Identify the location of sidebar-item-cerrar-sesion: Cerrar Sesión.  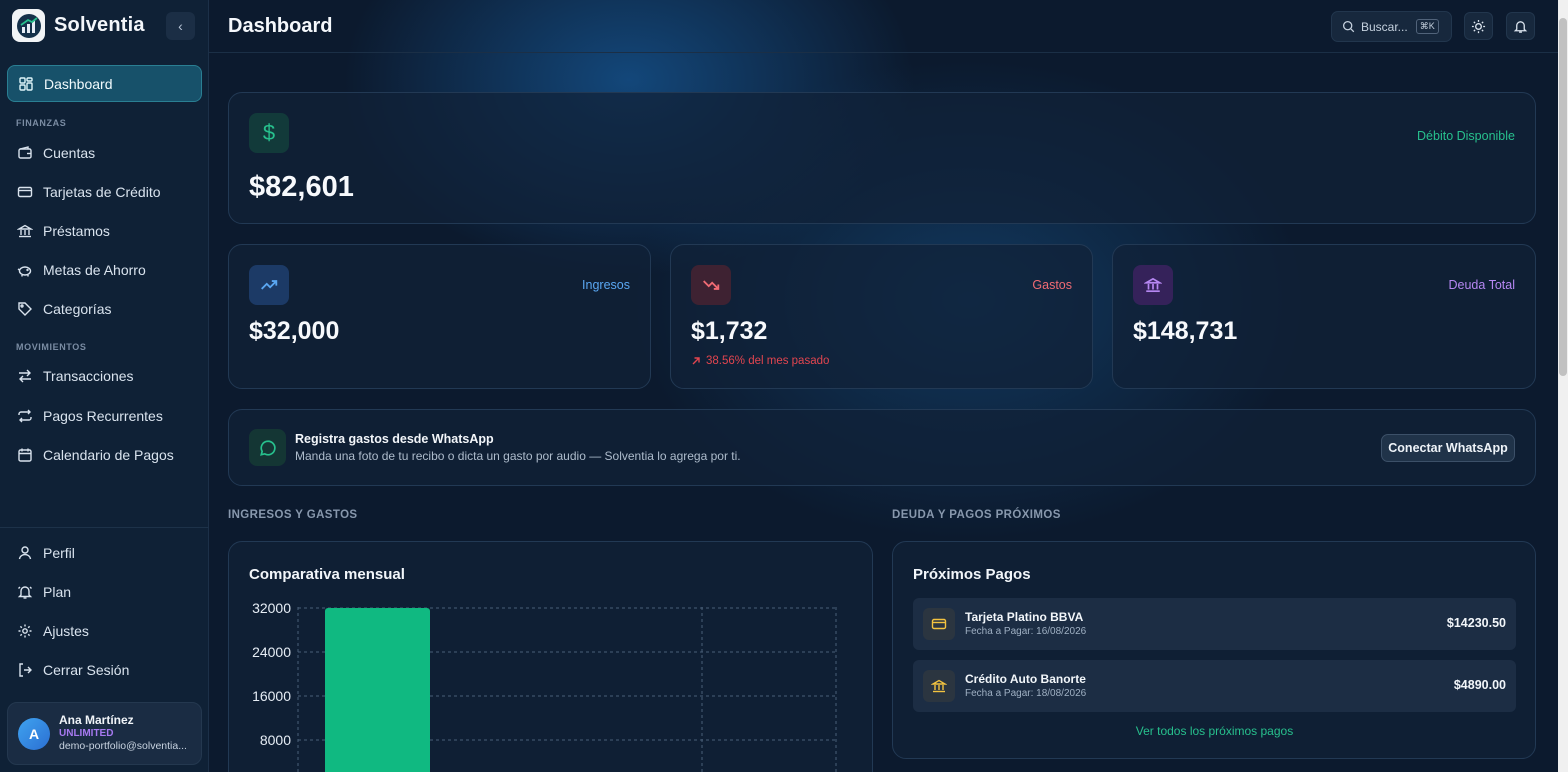
(104, 669).